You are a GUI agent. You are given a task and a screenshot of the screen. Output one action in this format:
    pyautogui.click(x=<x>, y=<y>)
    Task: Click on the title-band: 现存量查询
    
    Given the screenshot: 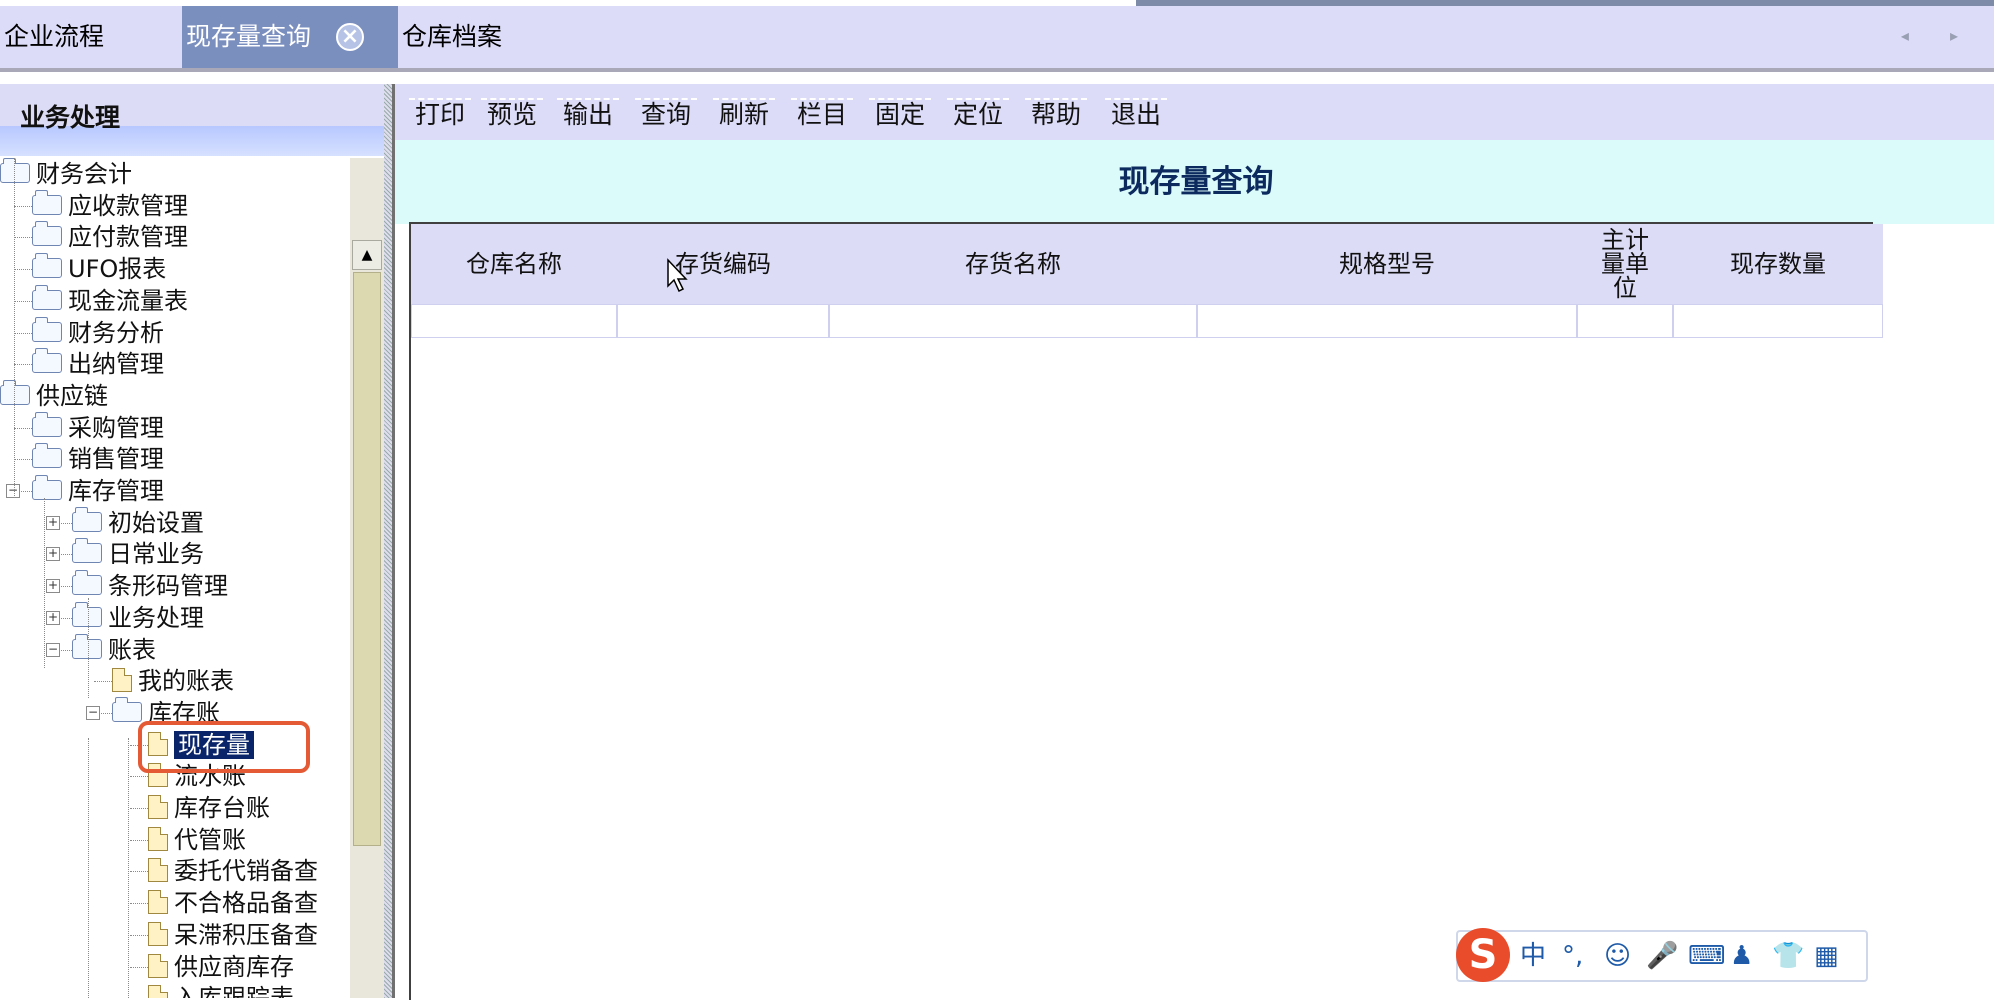 What is the action you would take?
    pyautogui.click(x=1194, y=182)
    